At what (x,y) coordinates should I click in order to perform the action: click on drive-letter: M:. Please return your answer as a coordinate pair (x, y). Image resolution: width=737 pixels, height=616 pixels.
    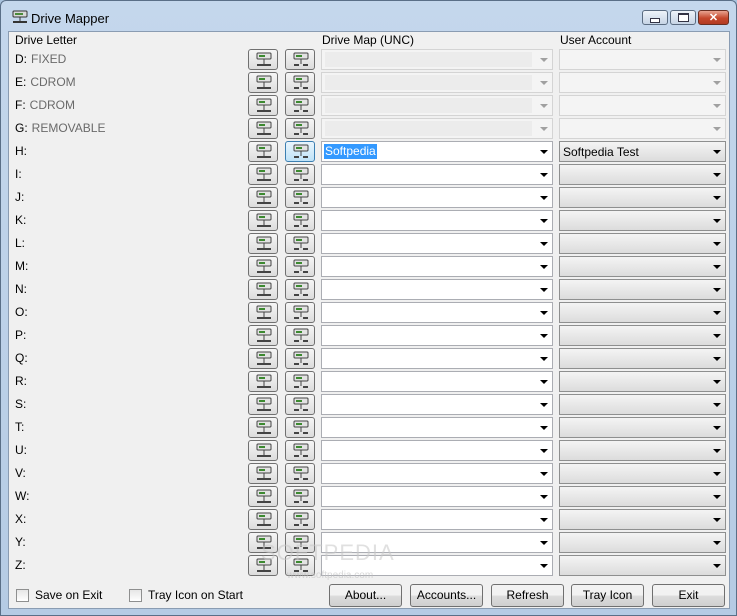
    Looking at the image, I should click on (22, 266).